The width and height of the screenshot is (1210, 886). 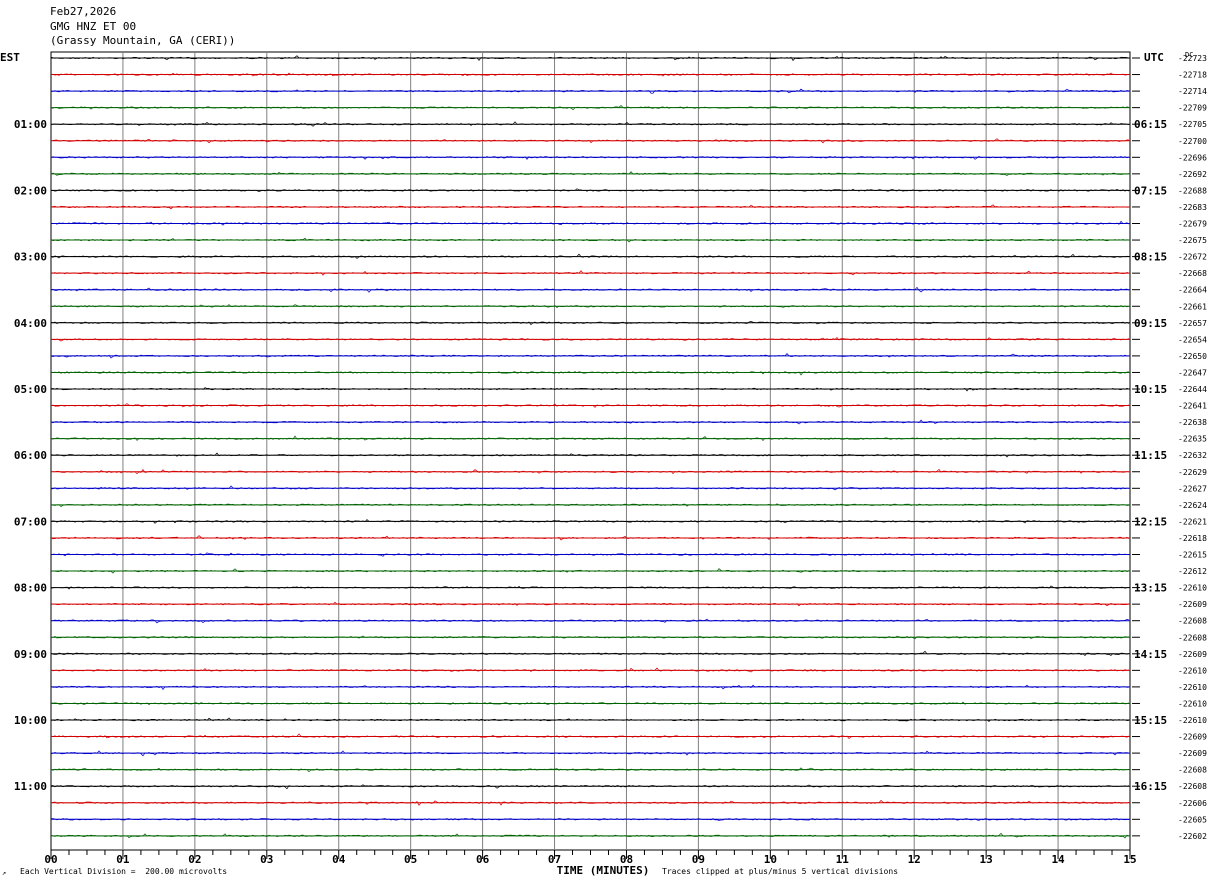 What do you see at coordinates (1192, 488) in the screenshot?
I see `dc-offset-label: -22627` at bounding box center [1192, 488].